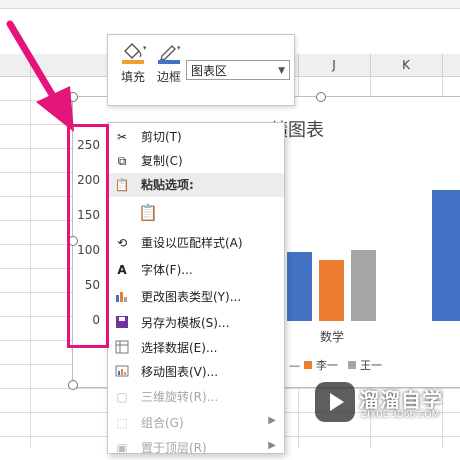 Image resolution: width=460 pixels, height=460 pixels. I want to click on watermark: 溜溜自学 ZIXUE.3D66.COM, so click(385, 402).